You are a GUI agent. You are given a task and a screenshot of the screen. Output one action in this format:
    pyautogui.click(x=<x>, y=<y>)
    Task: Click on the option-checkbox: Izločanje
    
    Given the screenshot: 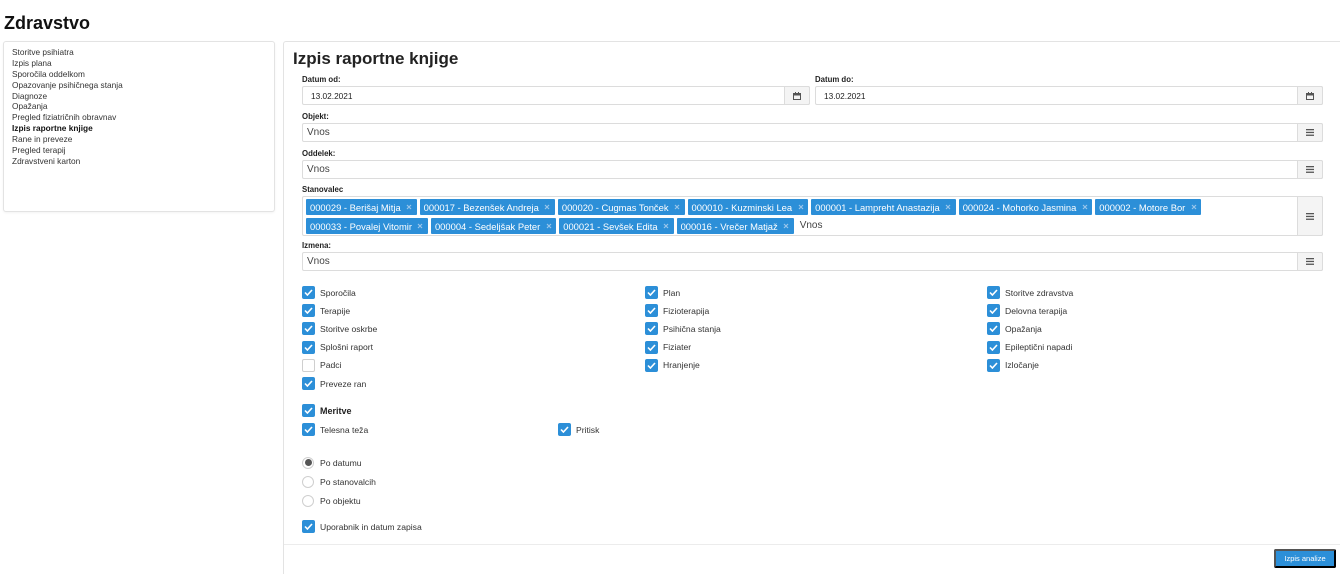 What is the action you would take?
    pyautogui.click(x=1013, y=365)
    